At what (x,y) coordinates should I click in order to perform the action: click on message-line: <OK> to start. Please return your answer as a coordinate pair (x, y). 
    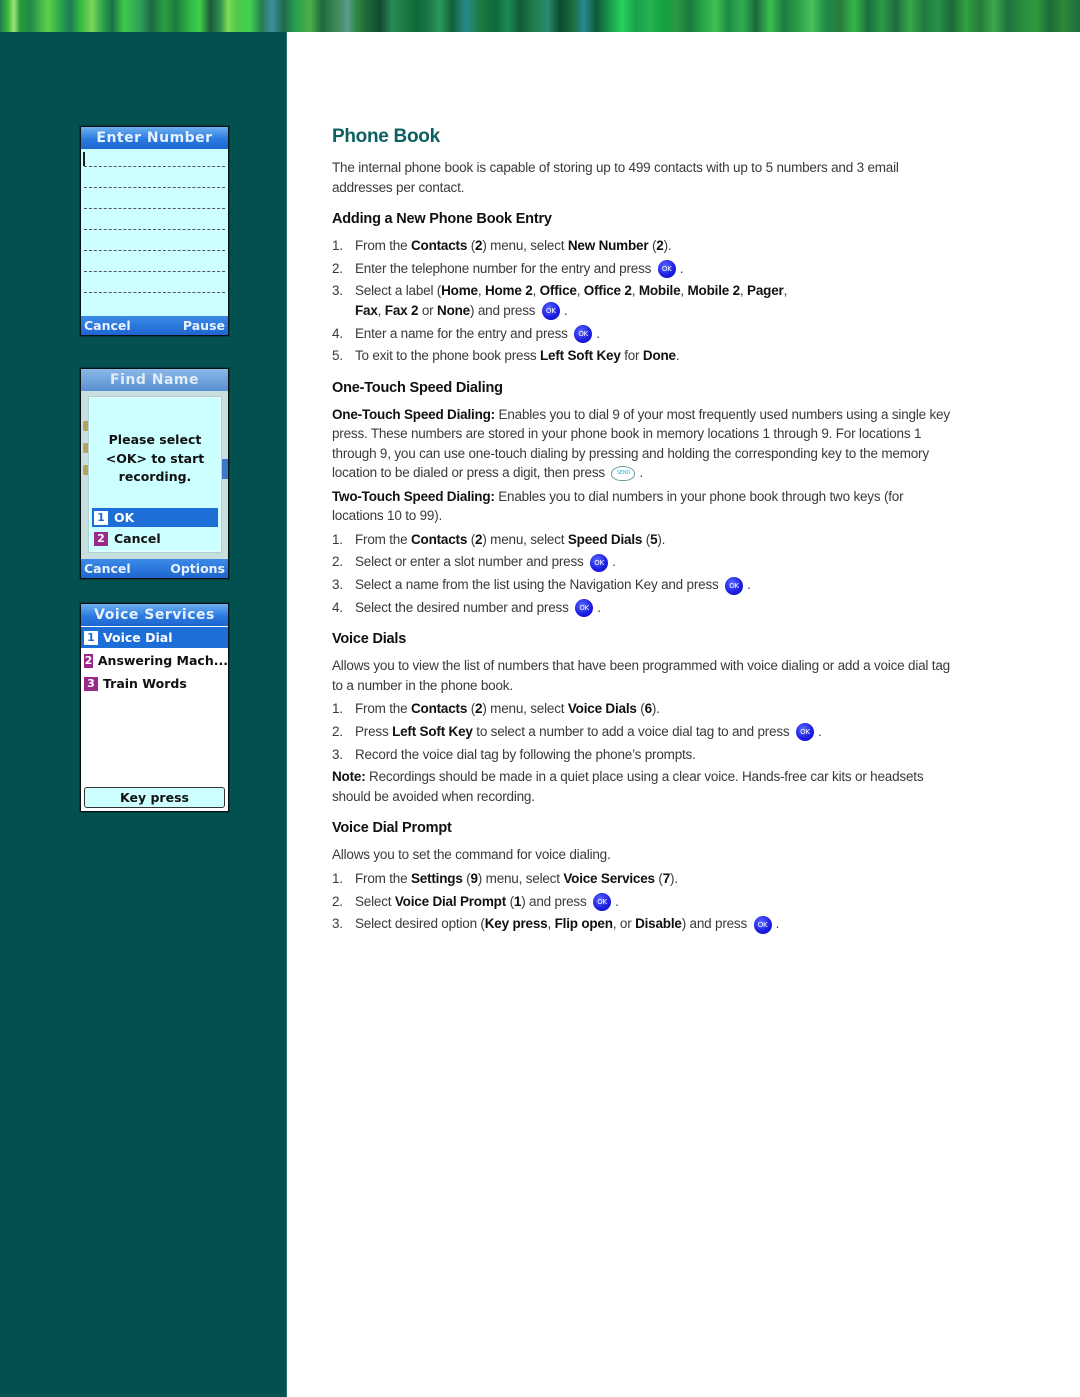
    Looking at the image, I should click on (155, 458).